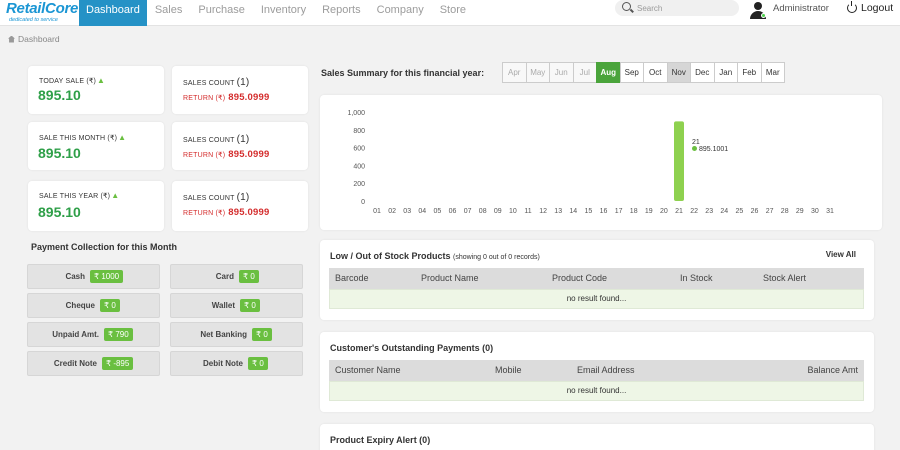 Image resolution: width=900 pixels, height=450 pixels. What do you see at coordinates (606, 370) in the screenshot?
I see `column-header: Email Address` at bounding box center [606, 370].